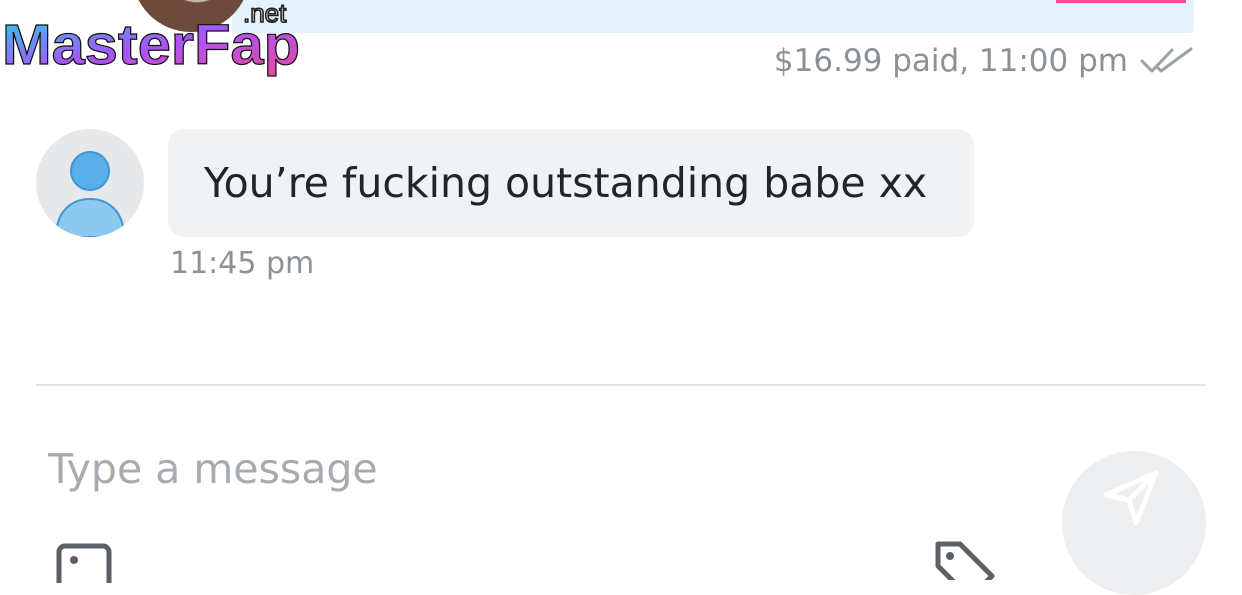  Describe the element at coordinates (1121, 1) in the screenshot. I see `accent-bar` at that location.